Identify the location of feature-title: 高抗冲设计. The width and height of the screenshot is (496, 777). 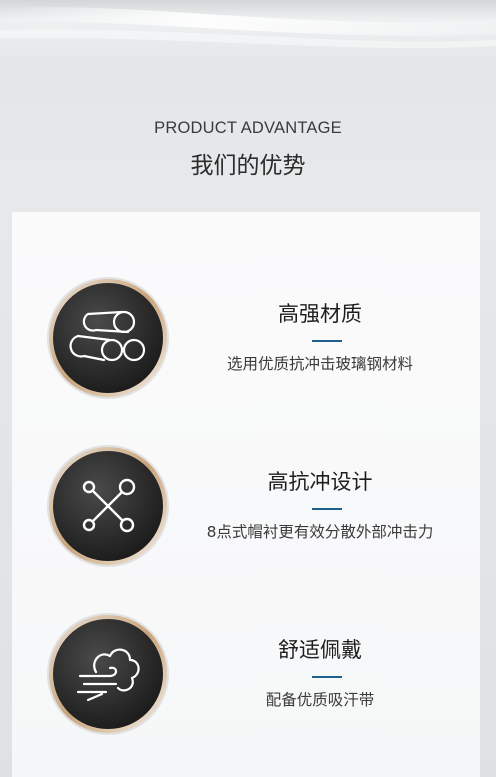
(320, 482).